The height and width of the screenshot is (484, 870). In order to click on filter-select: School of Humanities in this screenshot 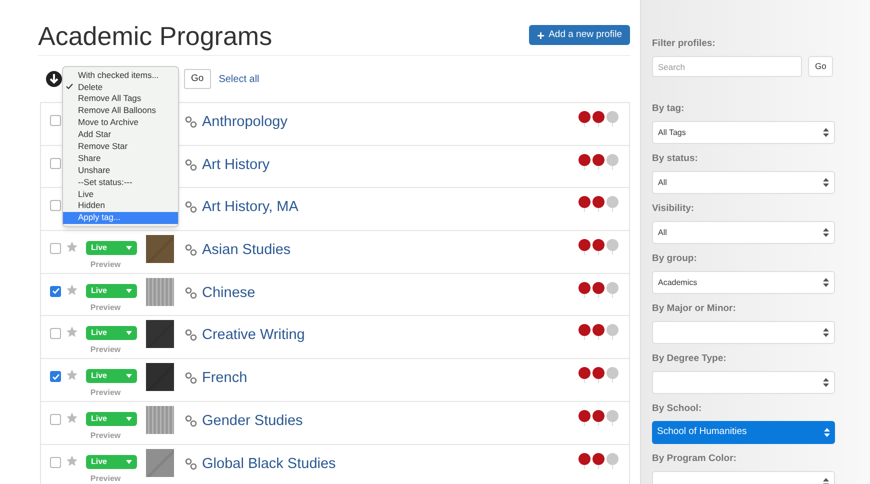, I will do `click(743, 432)`.